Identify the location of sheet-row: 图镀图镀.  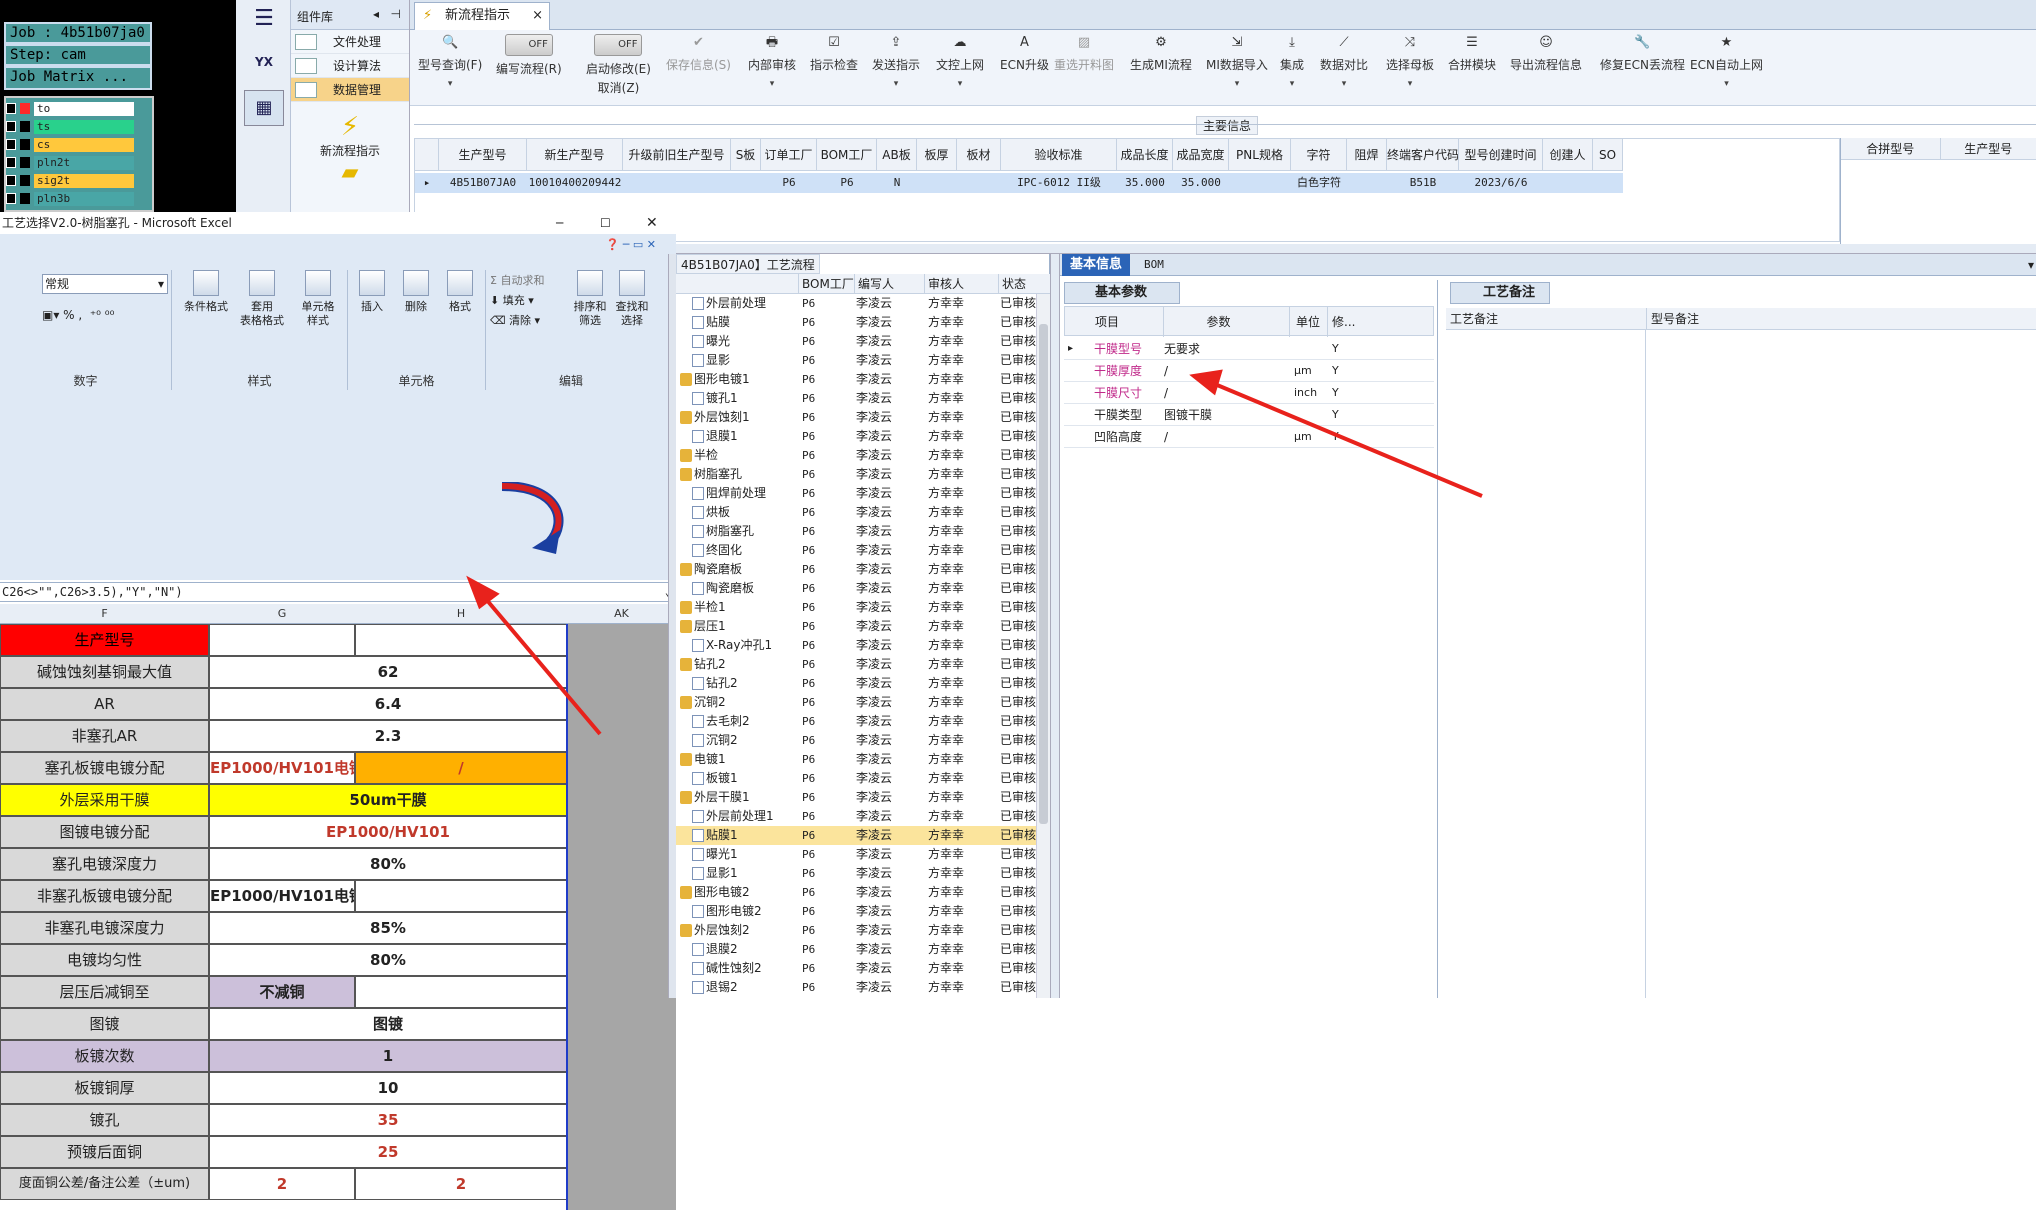
(284, 1024).